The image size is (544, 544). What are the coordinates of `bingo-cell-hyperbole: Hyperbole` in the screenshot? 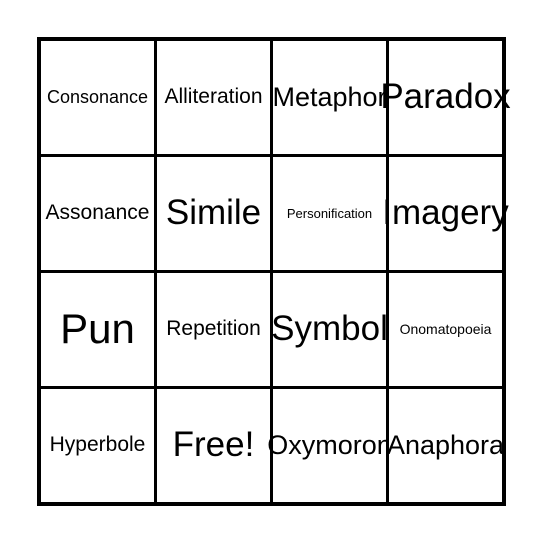 It's located at (97, 445).